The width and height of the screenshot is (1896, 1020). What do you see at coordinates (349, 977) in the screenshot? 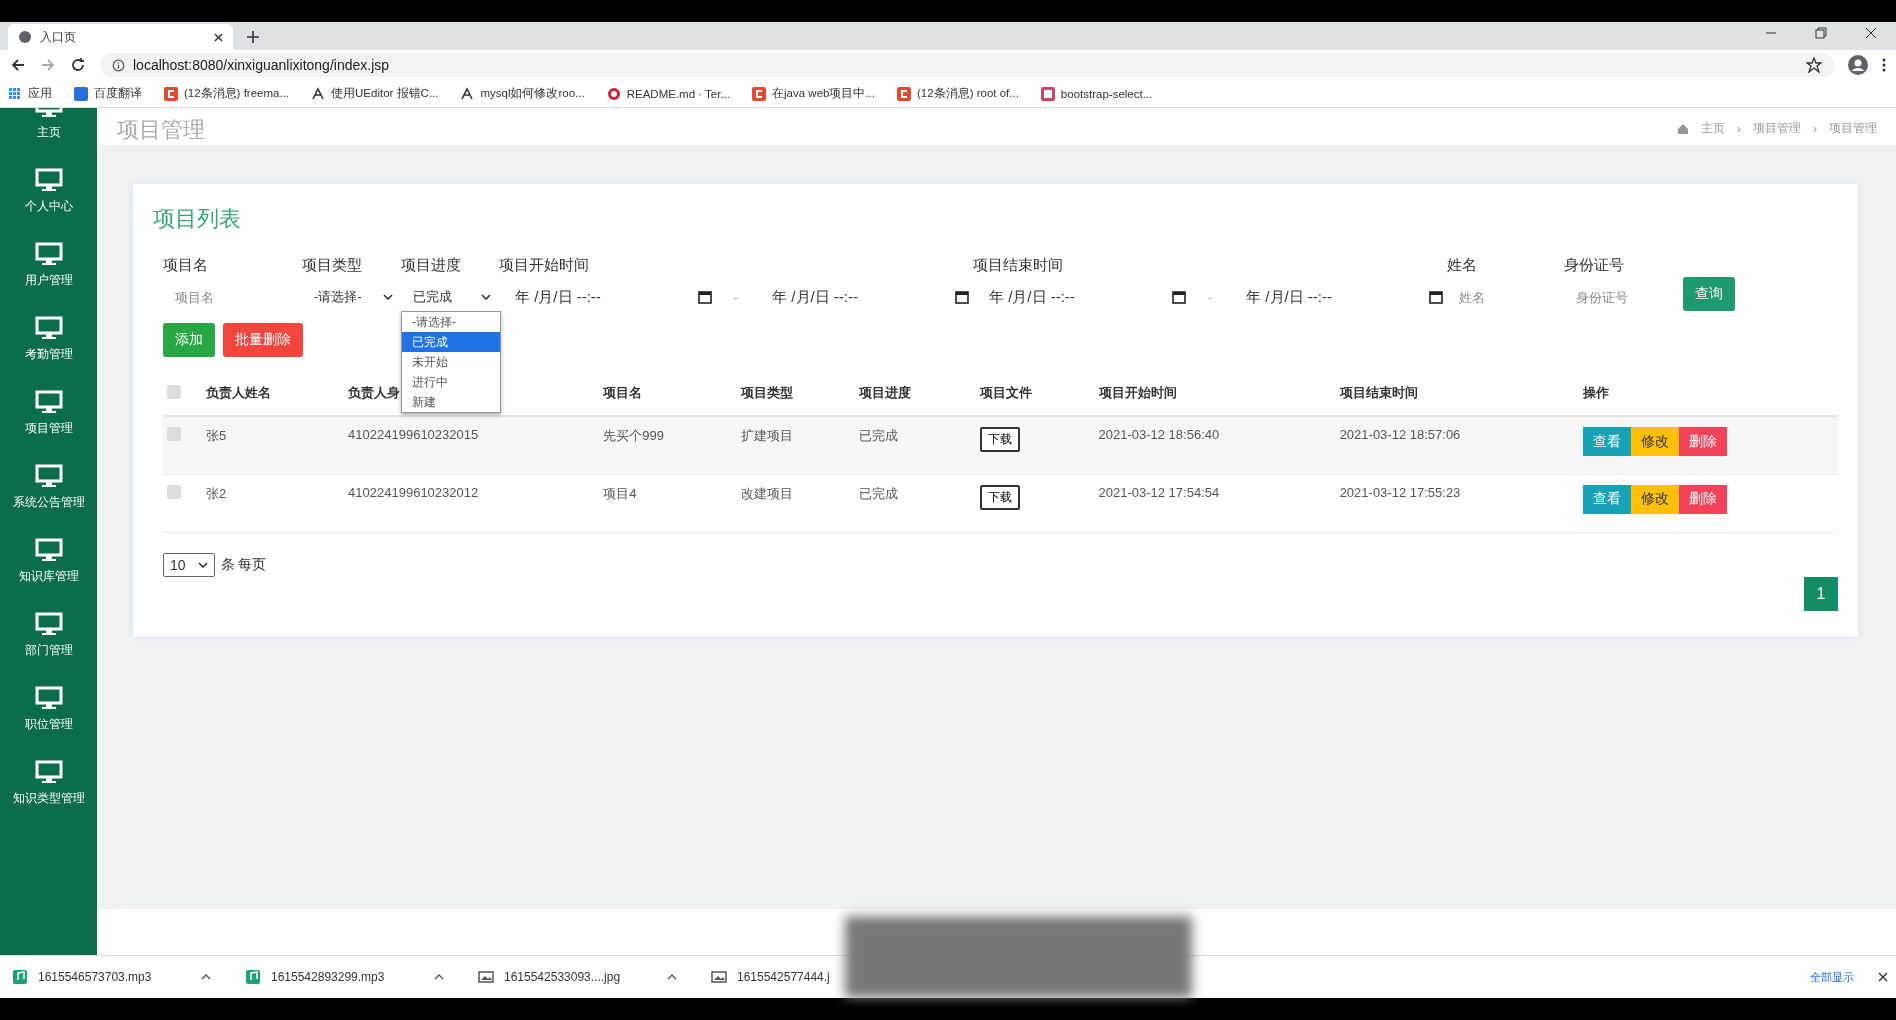
I see `download-item: 1615542893299.mp3` at bounding box center [349, 977].